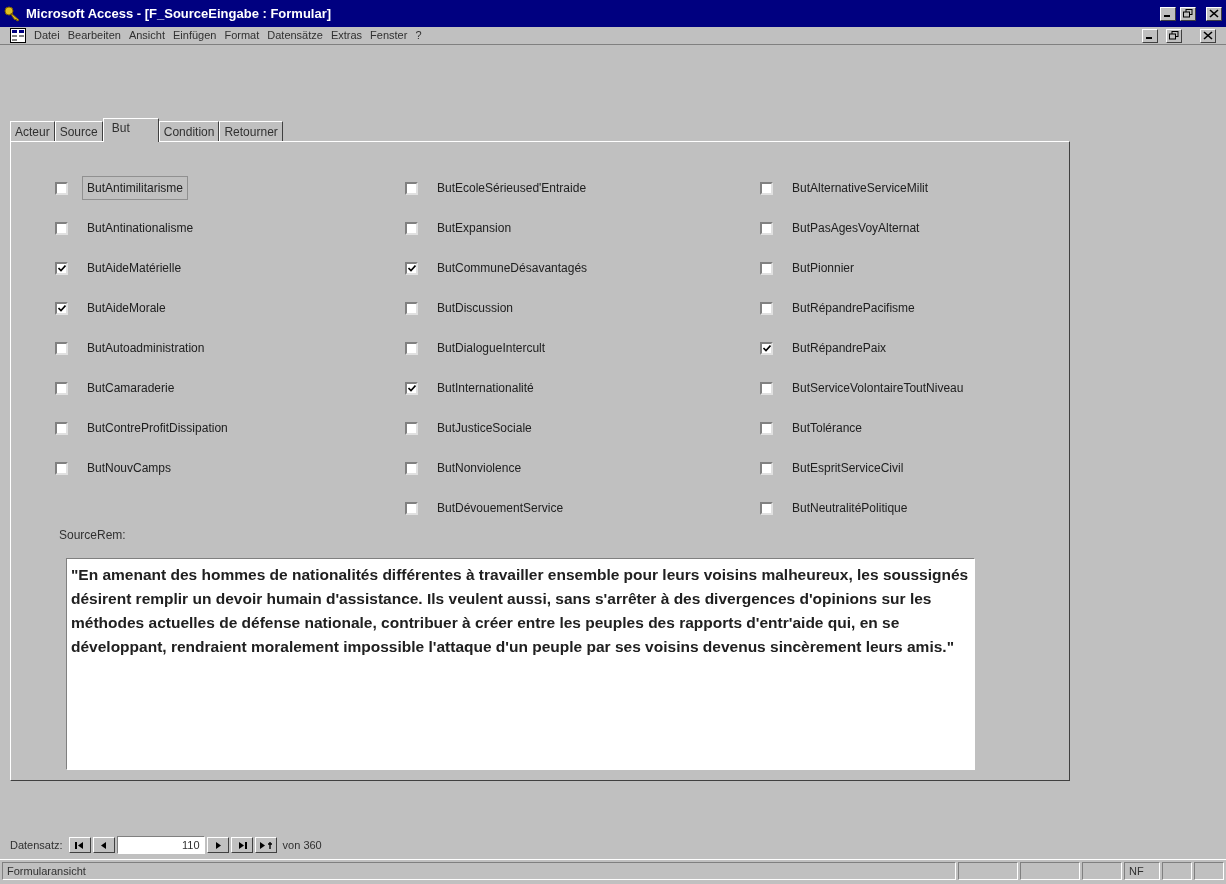  I want to click on checkbox-label: ButServiceVolontaireToutNiveau, so click(878, 388).